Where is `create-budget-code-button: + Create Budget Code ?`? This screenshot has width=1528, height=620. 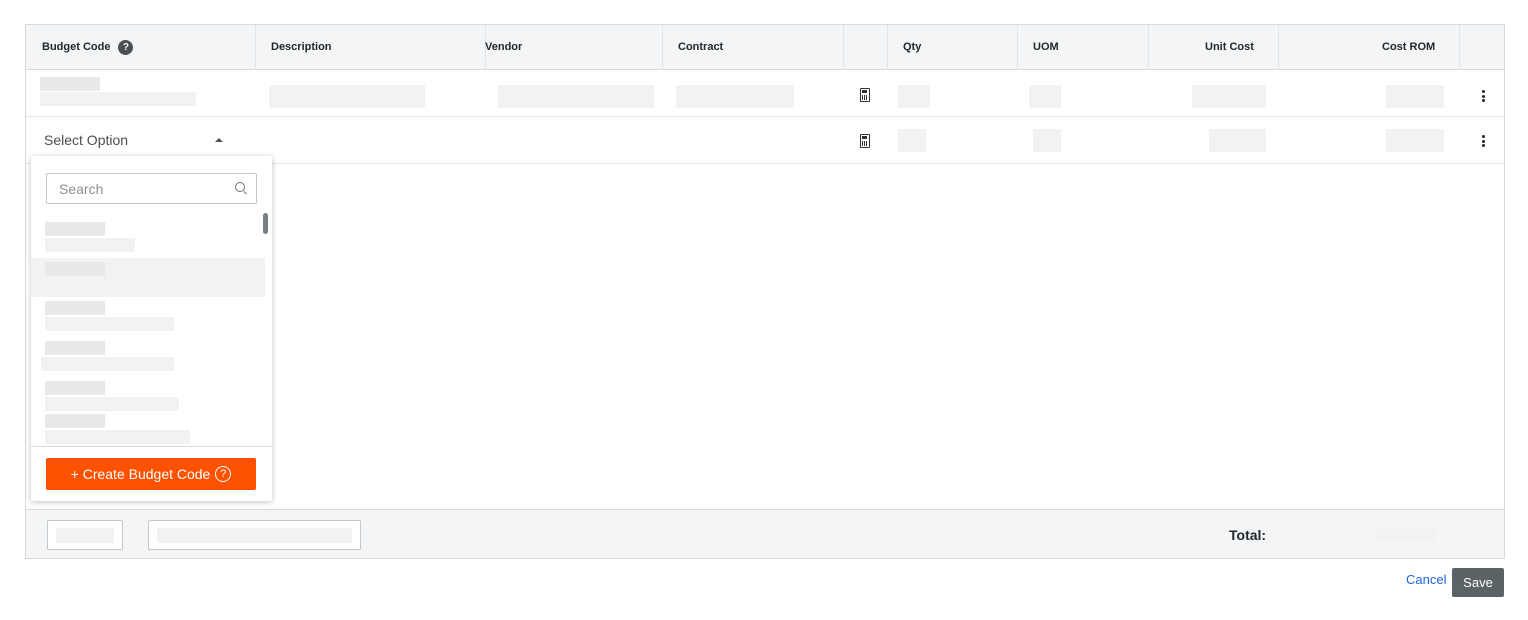 create-budget-code-button: + Create Budget Code ? is located at coordinates (151, 474).